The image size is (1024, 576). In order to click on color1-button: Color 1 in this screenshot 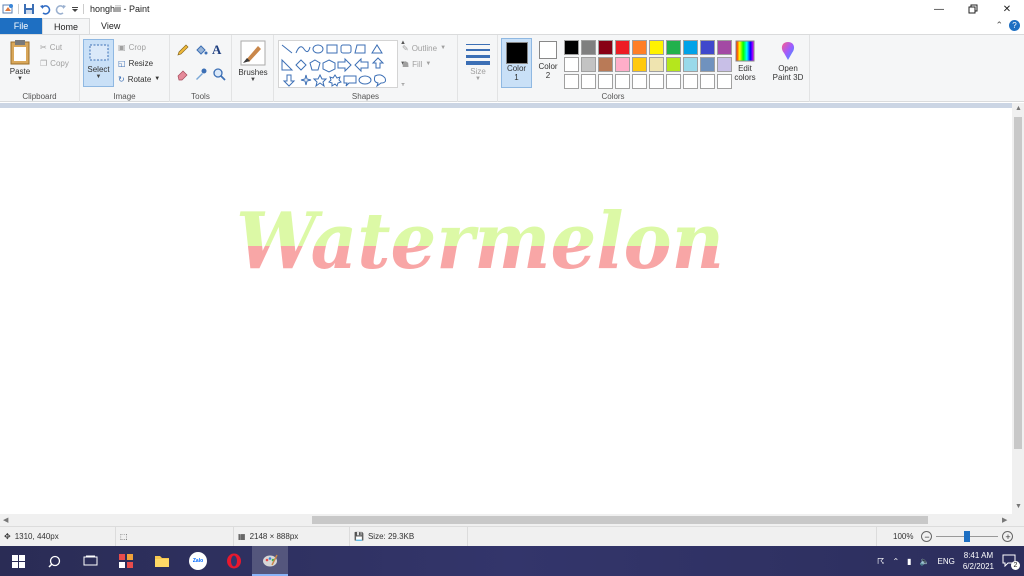, I will do `click(516, 63)`.